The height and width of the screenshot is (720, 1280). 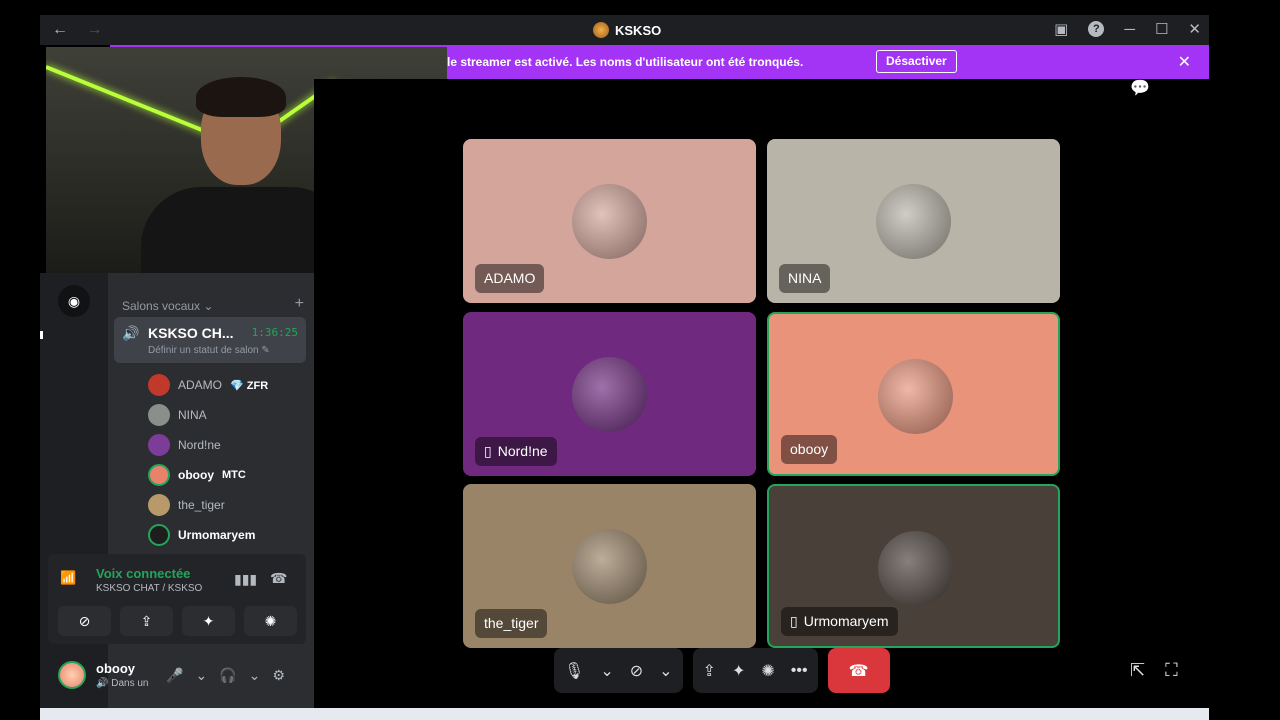 I want to click on window-controls: ▣ ? ─ ☐ ✕, so click(x=1127, y=29).